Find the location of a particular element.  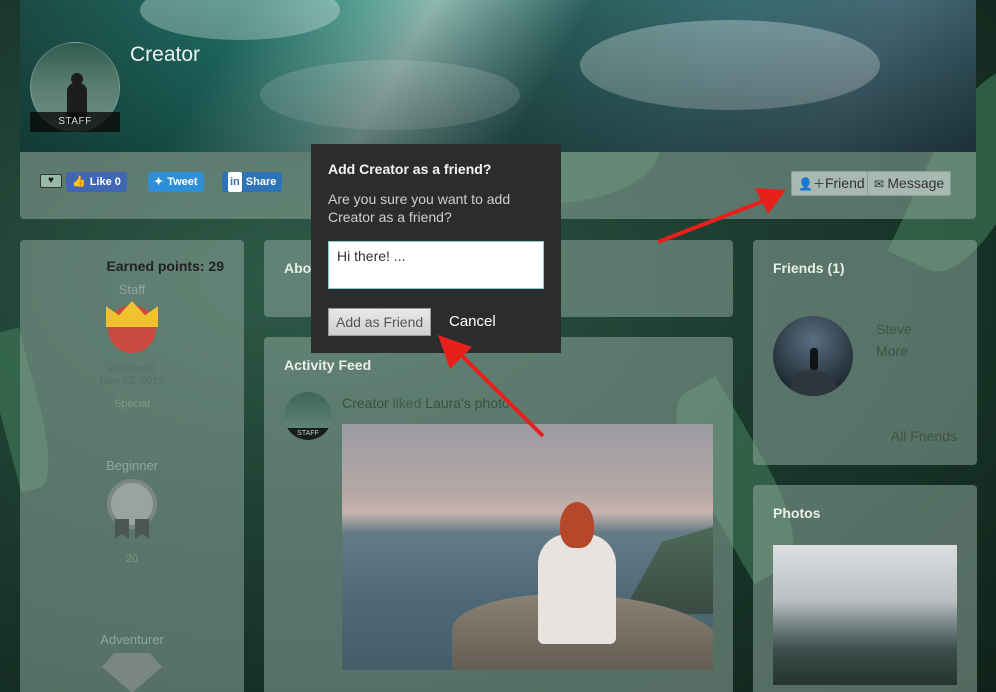

facebook-like-button: 👍 Like 0 is located at coordinates (96, 182).